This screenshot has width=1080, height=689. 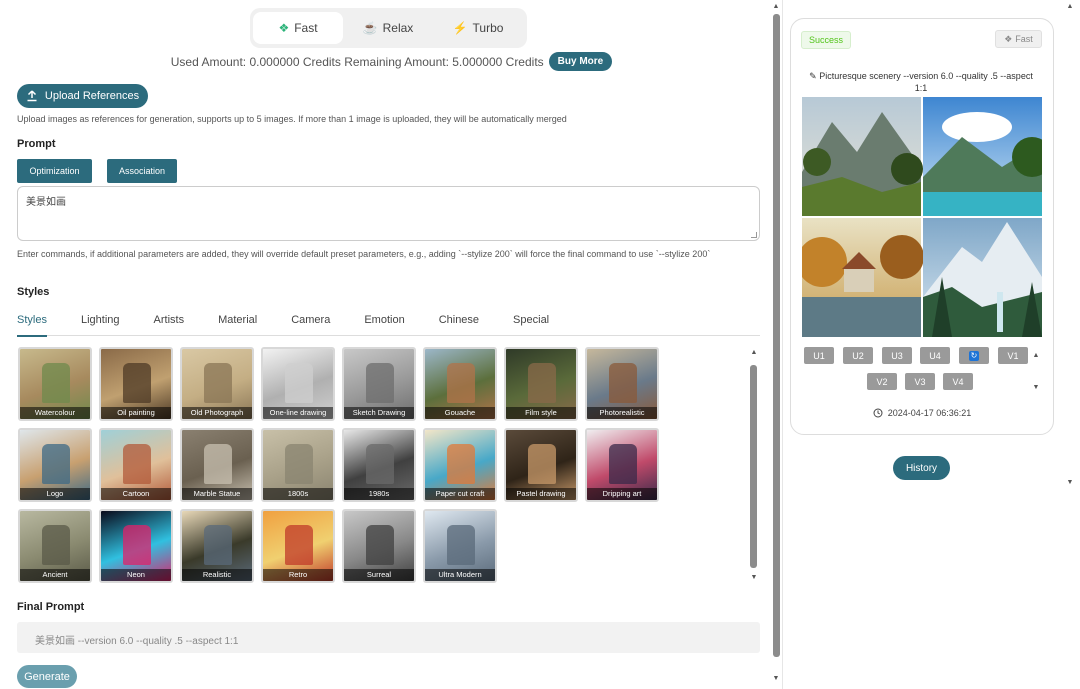 I want to click on style-tile: Surreal, so click(x=379, y=546).